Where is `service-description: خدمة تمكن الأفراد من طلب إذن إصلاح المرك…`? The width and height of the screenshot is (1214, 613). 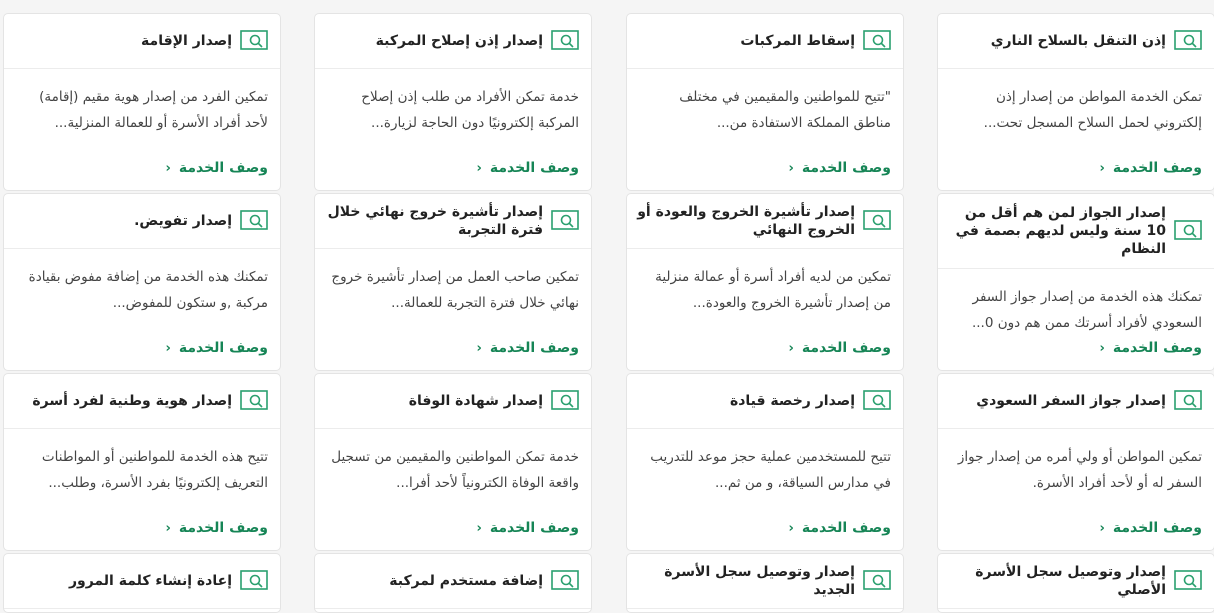
service-description: خدمة تمكن الأفراد من طلب إذن إصلاح المرك… is located at coordinates (470, 110).